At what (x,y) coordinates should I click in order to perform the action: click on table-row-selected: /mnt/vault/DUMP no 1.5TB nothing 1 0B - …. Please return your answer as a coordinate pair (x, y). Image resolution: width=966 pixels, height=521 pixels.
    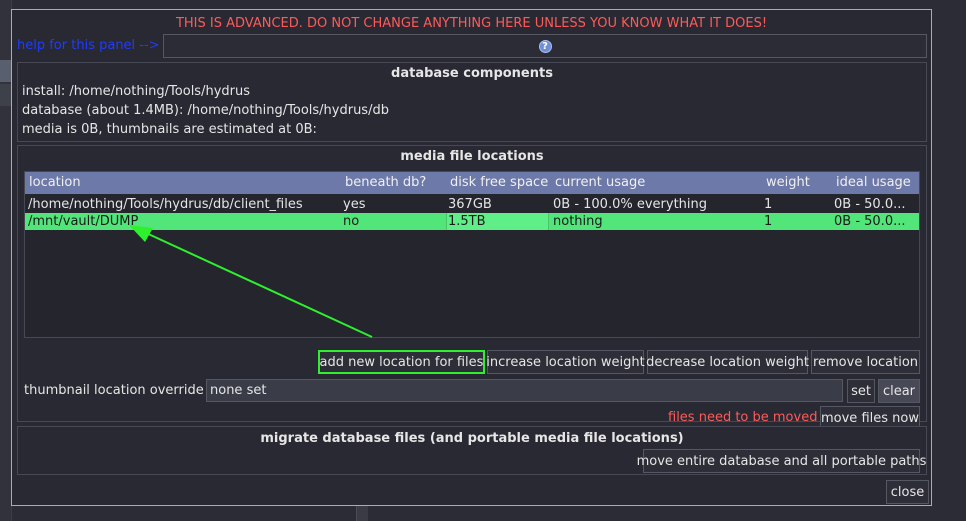
    Looking at the image, I should click on (472, 221).